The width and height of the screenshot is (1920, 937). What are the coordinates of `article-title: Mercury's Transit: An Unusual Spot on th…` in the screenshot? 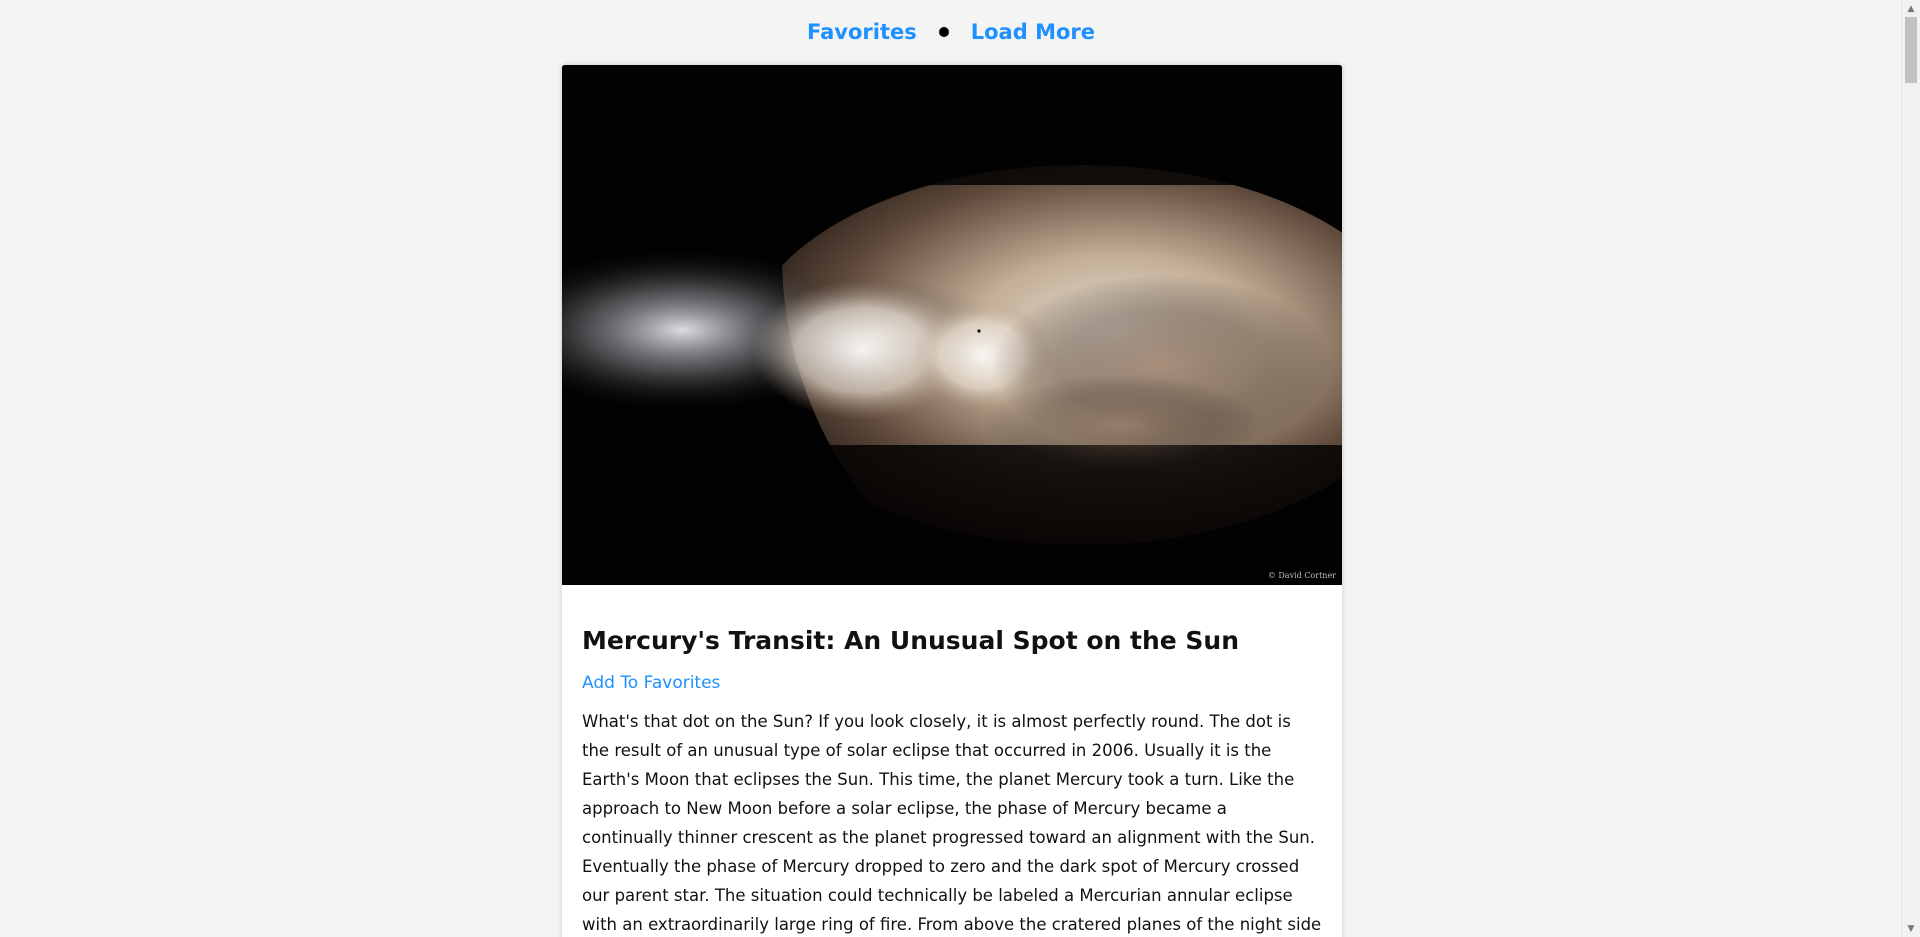 It's located at (911, 640).